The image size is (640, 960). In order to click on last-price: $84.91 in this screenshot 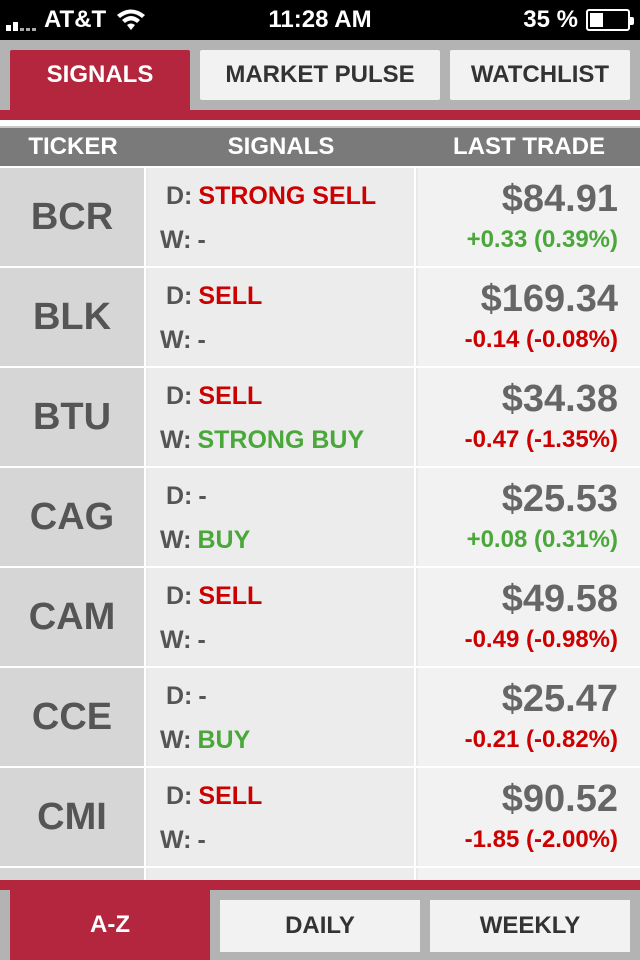, I will do `click(559, 199)`.